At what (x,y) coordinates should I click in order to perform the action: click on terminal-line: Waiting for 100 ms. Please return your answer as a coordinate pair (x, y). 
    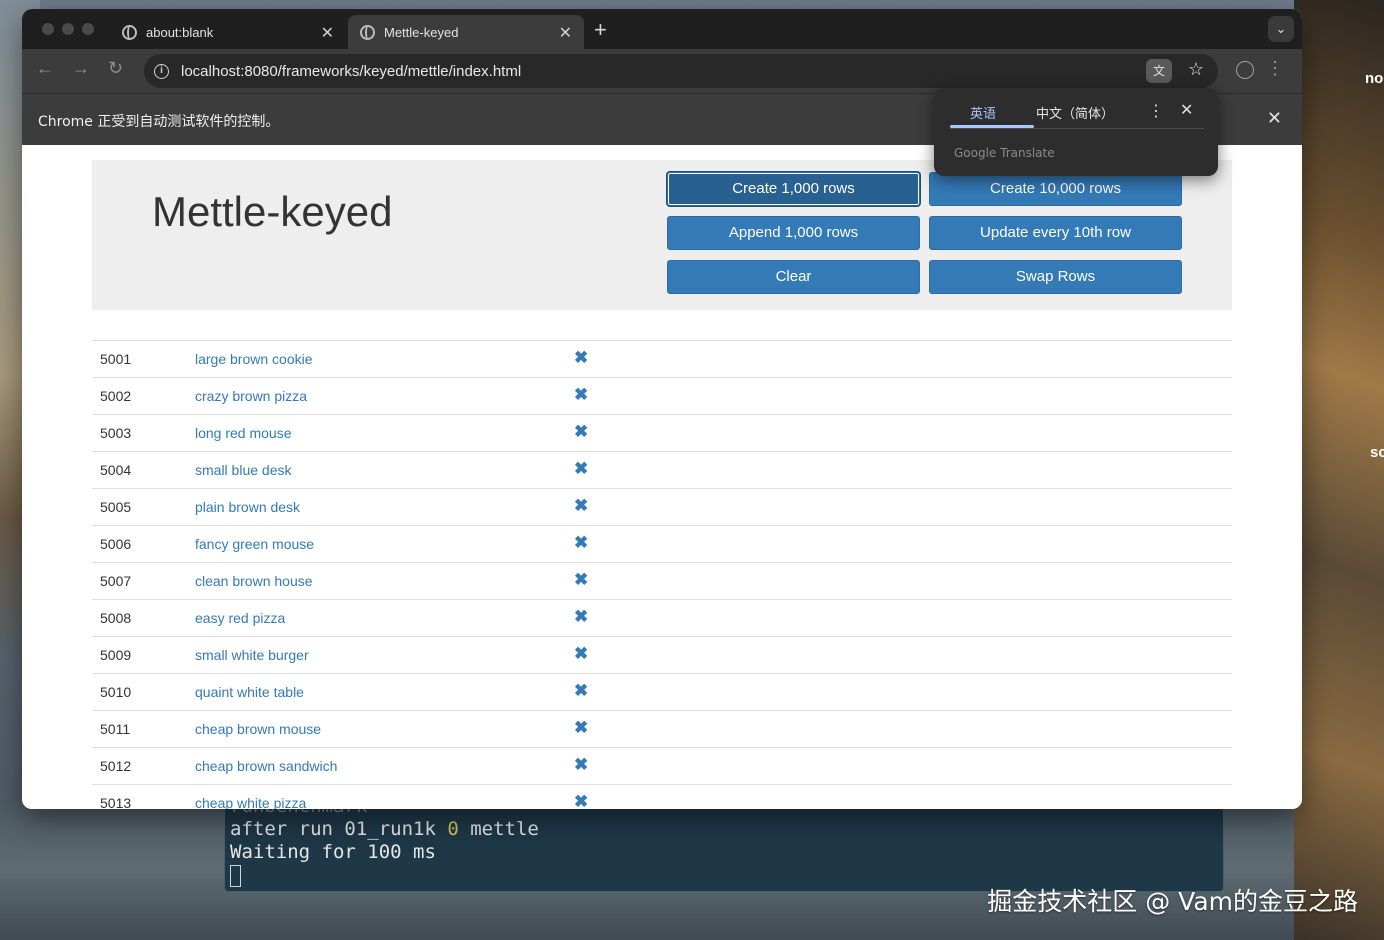
    Looking at the image, I should click on (333, 852).